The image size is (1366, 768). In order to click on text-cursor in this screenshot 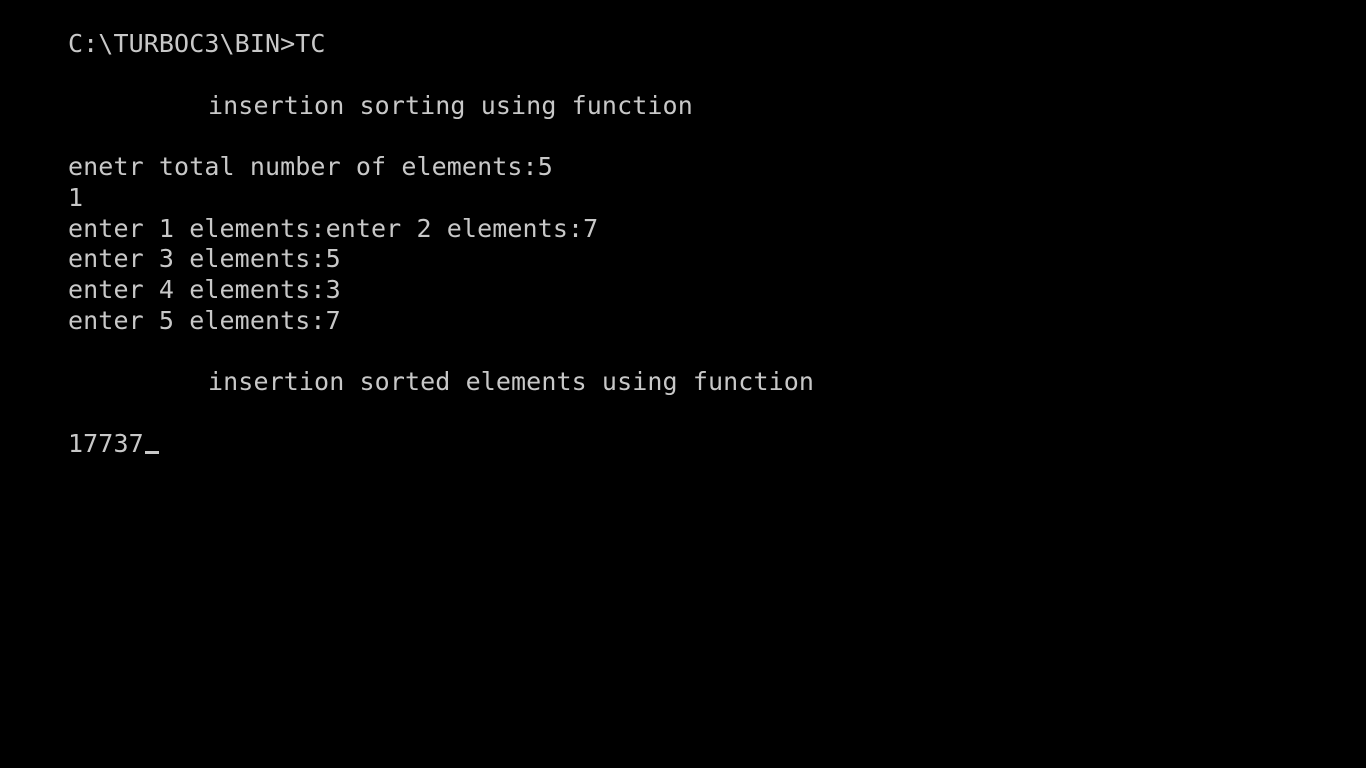, I will do `click(151, 452)`.